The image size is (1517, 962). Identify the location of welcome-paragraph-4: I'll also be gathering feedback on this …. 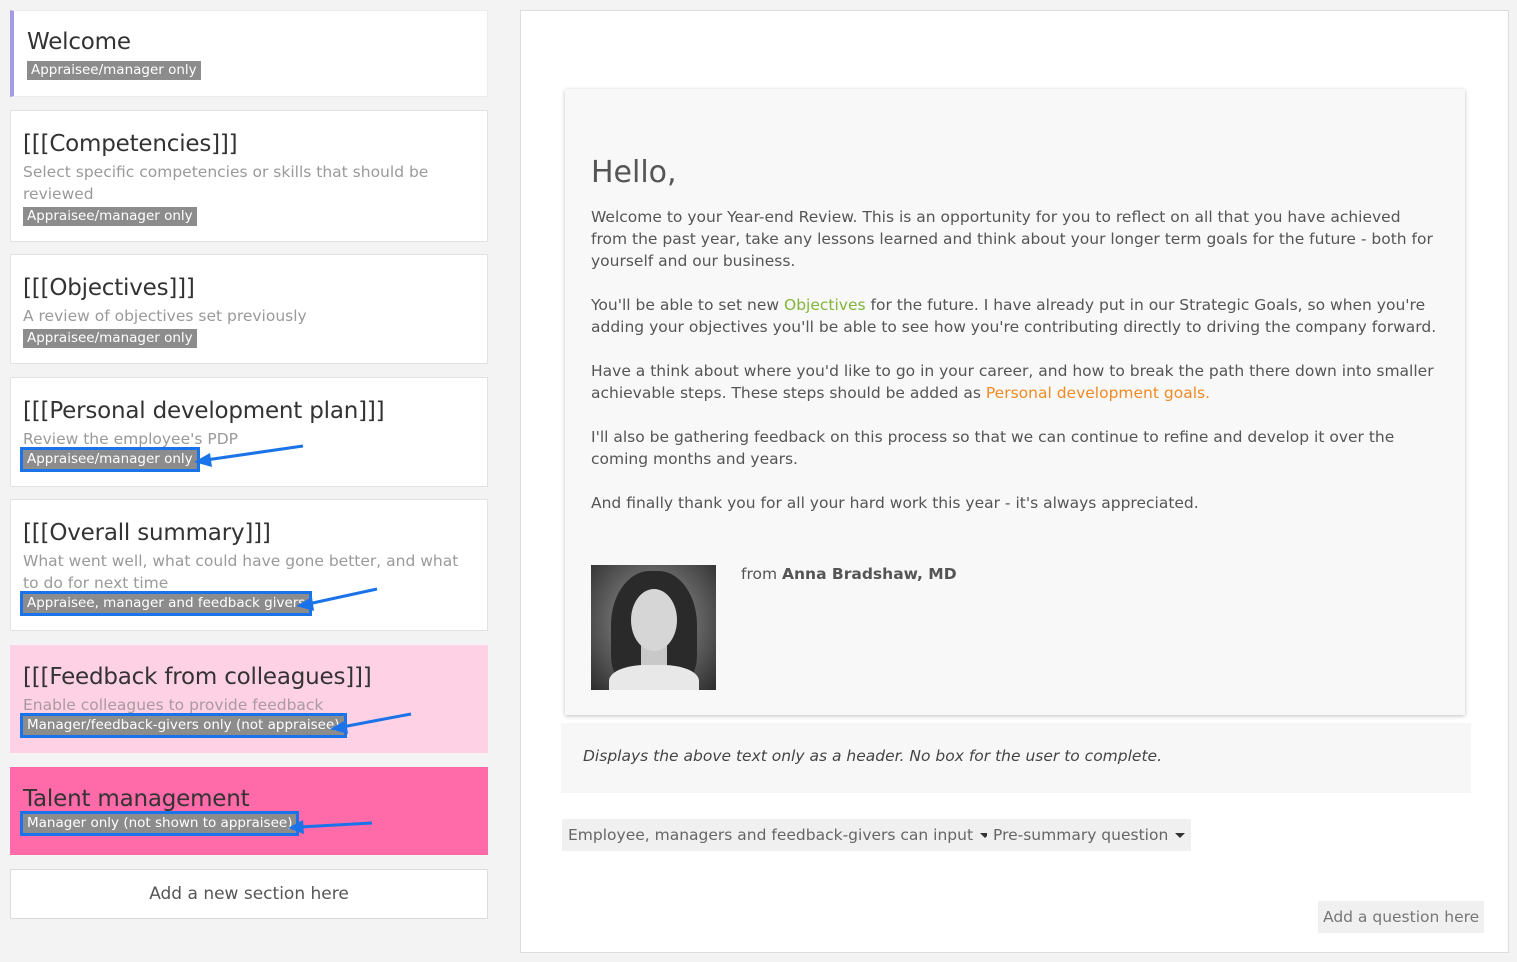
(993, 448).